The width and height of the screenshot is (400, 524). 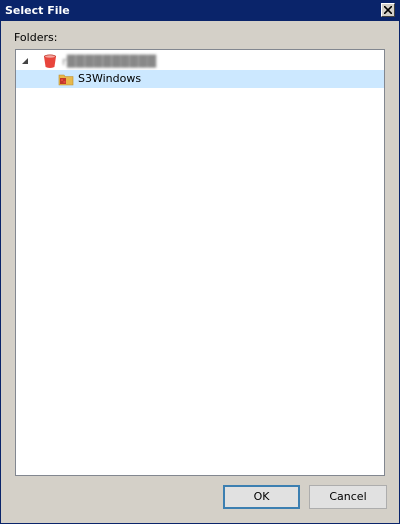 I want to click on collapse-triangle-icon, so click(x=25, y=61).